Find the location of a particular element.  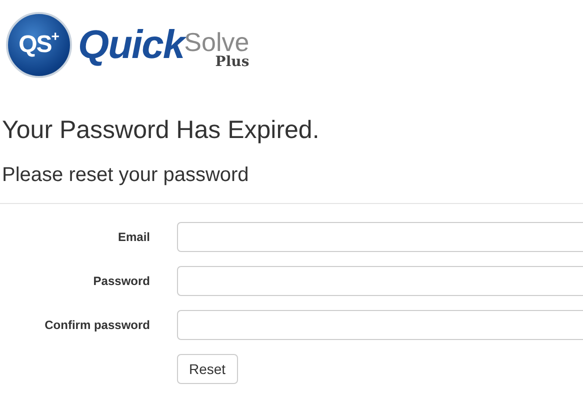

page-subtitle: Please reset your password is located at coordinates (126, 175).